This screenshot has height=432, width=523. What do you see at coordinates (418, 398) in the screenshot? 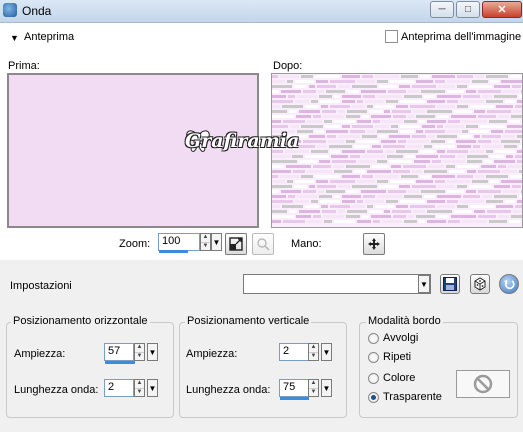
I see `edge-option-trasparente: Trasparente` at bounding box center [418, 398].